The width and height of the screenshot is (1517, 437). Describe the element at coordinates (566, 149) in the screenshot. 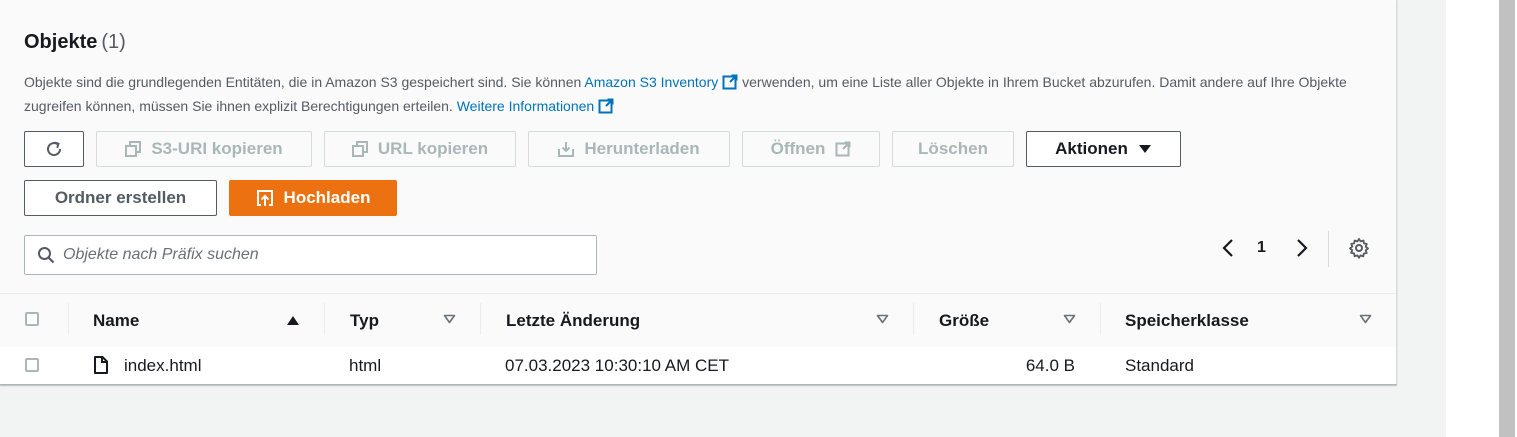

I see `download-icon` at that location.